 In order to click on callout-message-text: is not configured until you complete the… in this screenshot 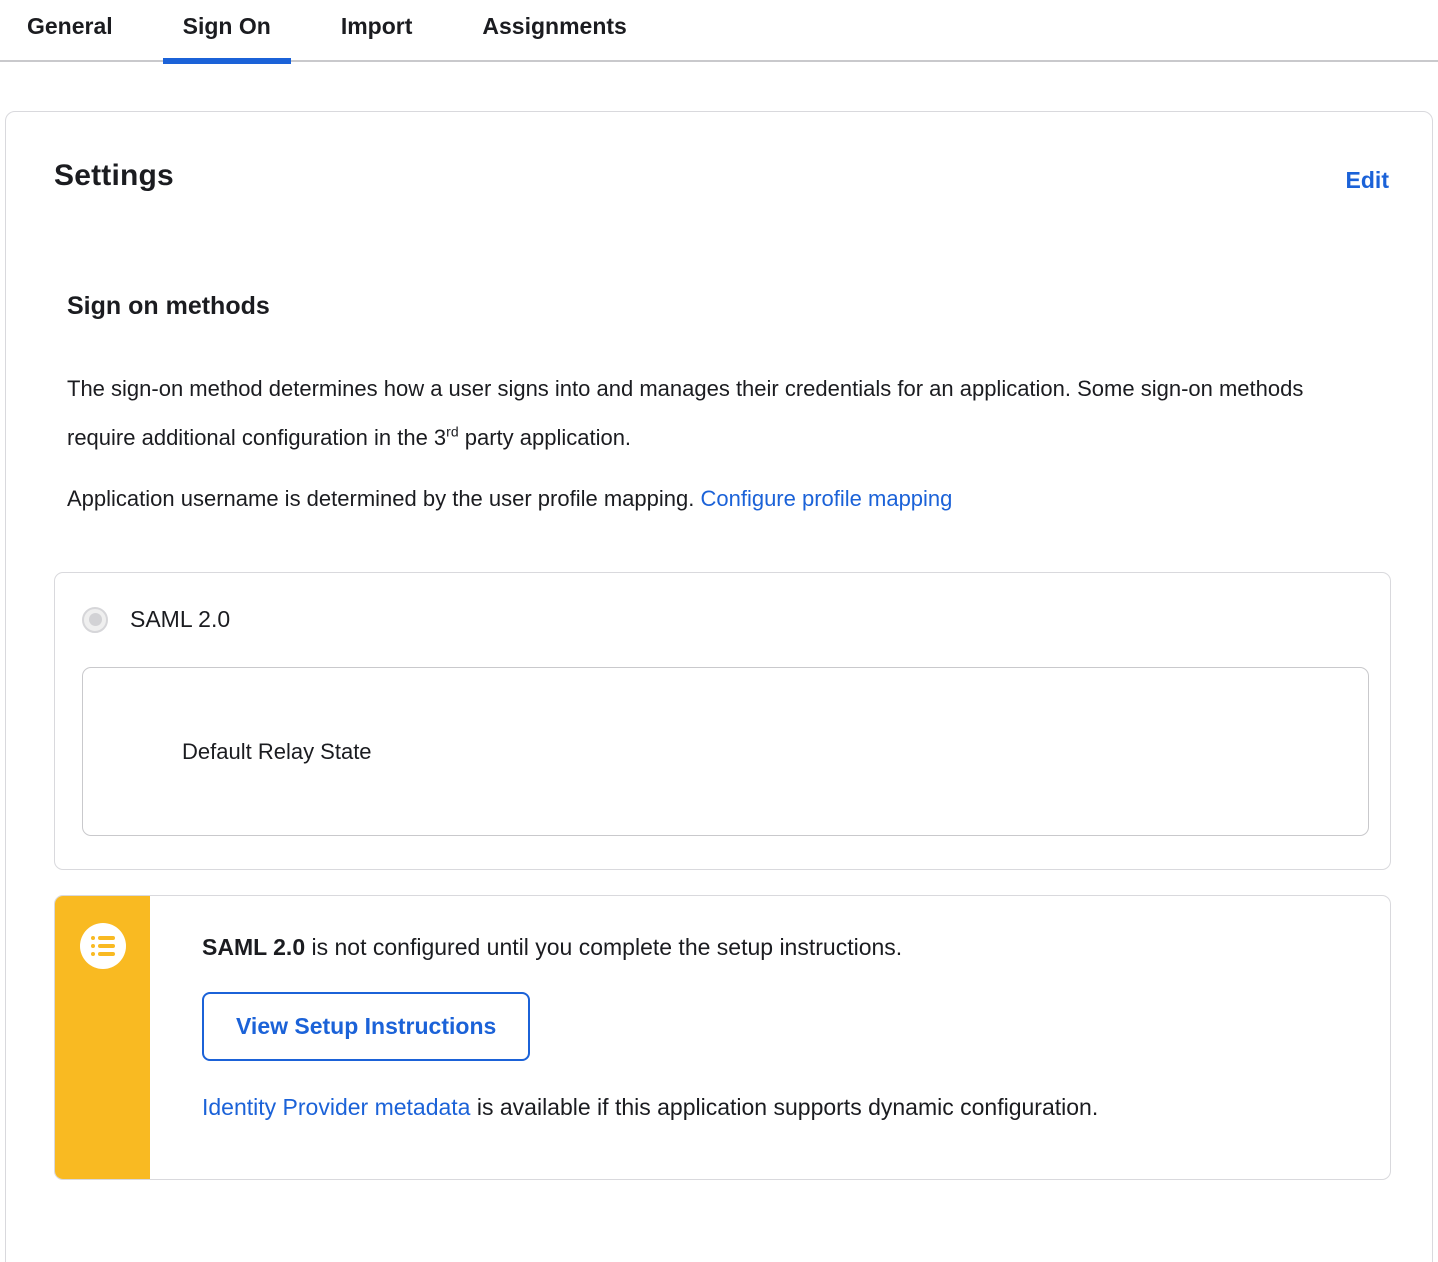, I will do `click(604, 947)`.